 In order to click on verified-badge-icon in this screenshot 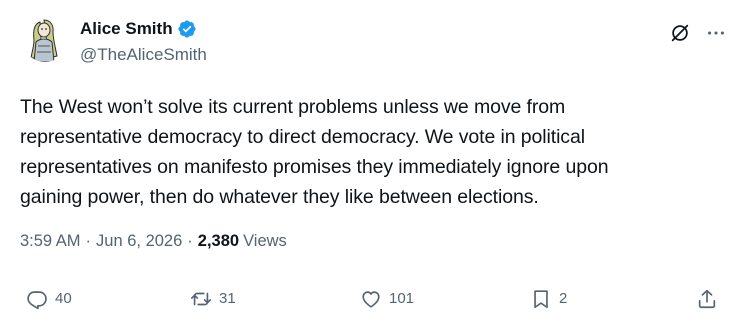, I will do `click(187, 29)`.